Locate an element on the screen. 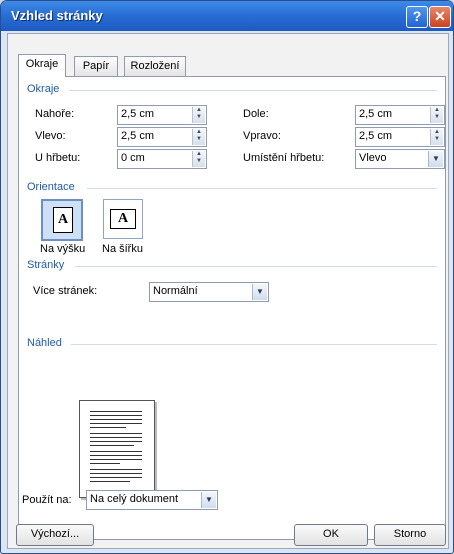 The image size is (454, 554). bottom-margin-spinner: 2,5 cm ▲ ▼ is located at coordinates (400, 115).